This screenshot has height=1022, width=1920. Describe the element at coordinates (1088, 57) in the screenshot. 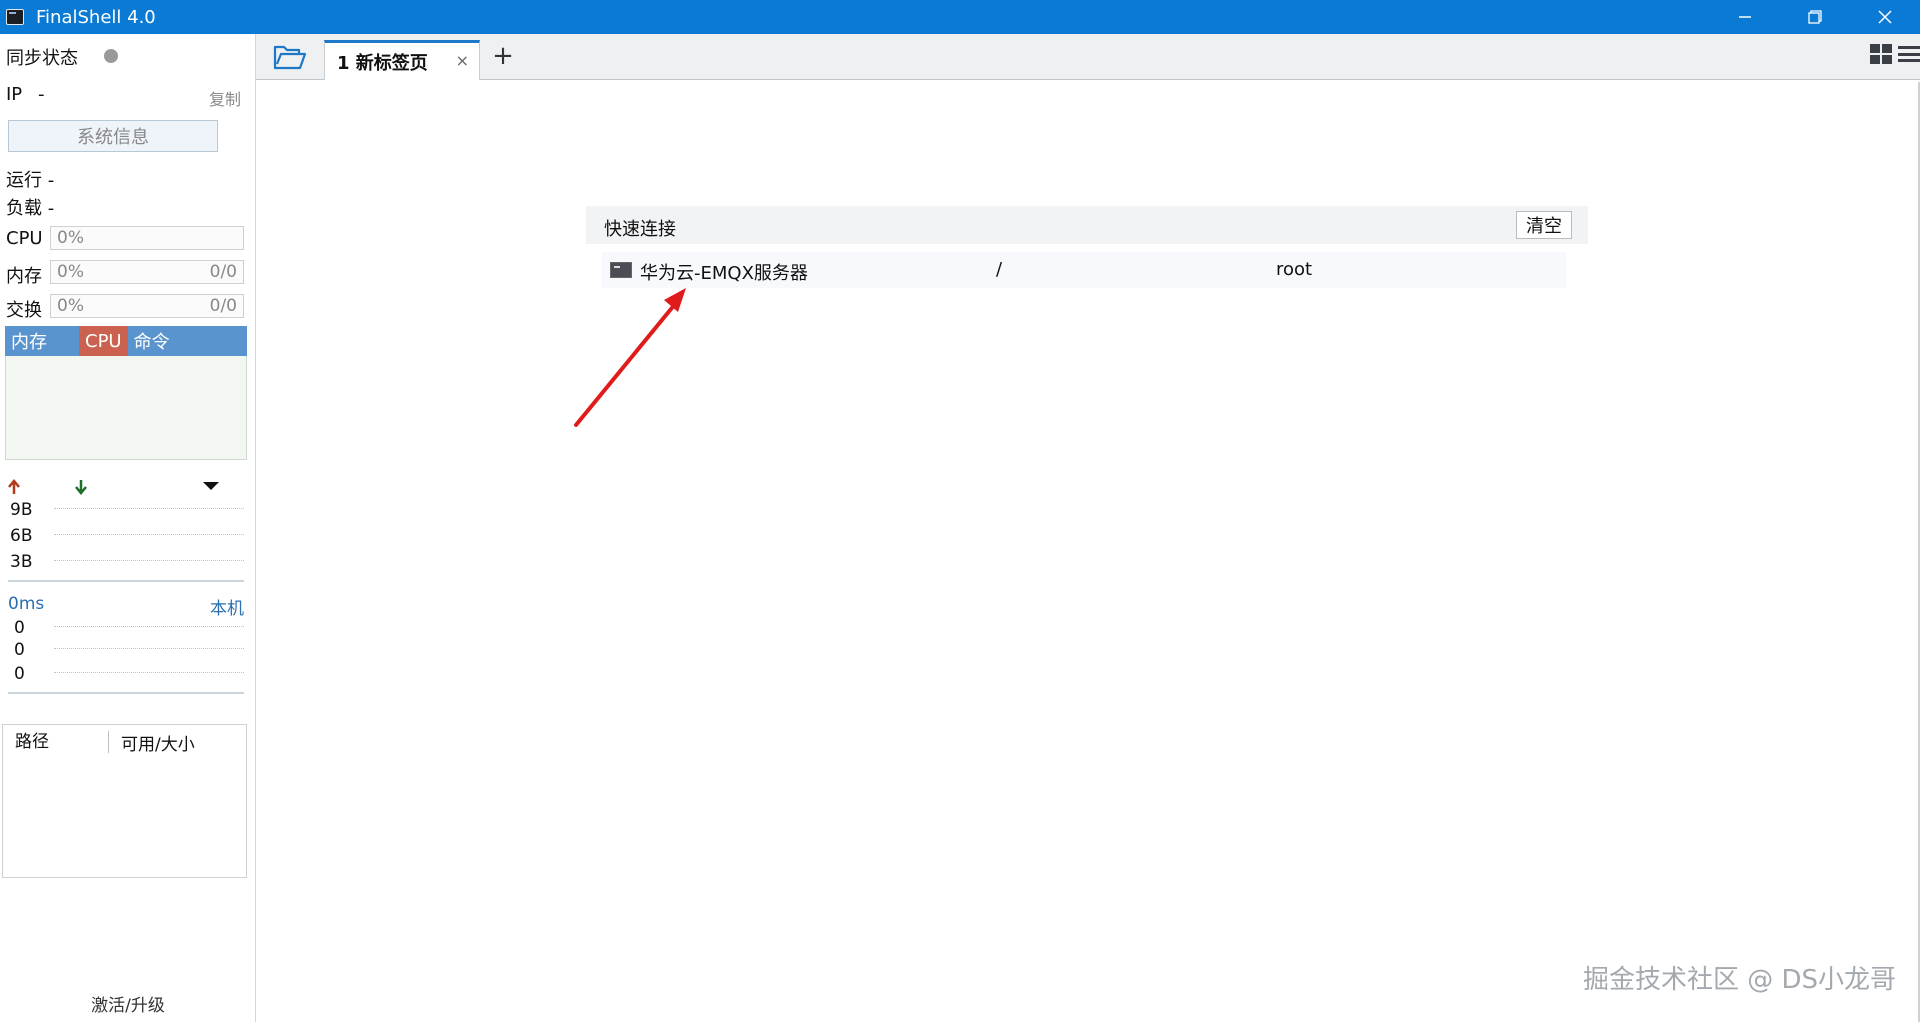

I see `tab-bar: 1 新标签页 × +` at that location.